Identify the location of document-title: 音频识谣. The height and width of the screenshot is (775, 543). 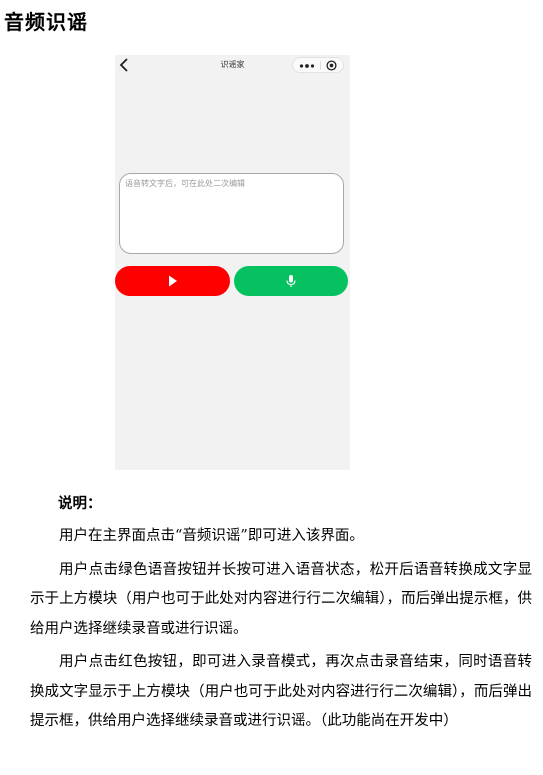
(46, 22).